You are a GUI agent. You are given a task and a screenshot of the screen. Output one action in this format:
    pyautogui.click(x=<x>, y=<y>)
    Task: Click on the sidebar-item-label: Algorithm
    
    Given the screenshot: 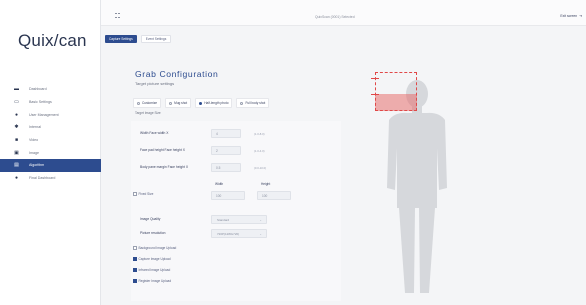 What is the action you would take?
    pyautogui.click(x=37, y=165)
    